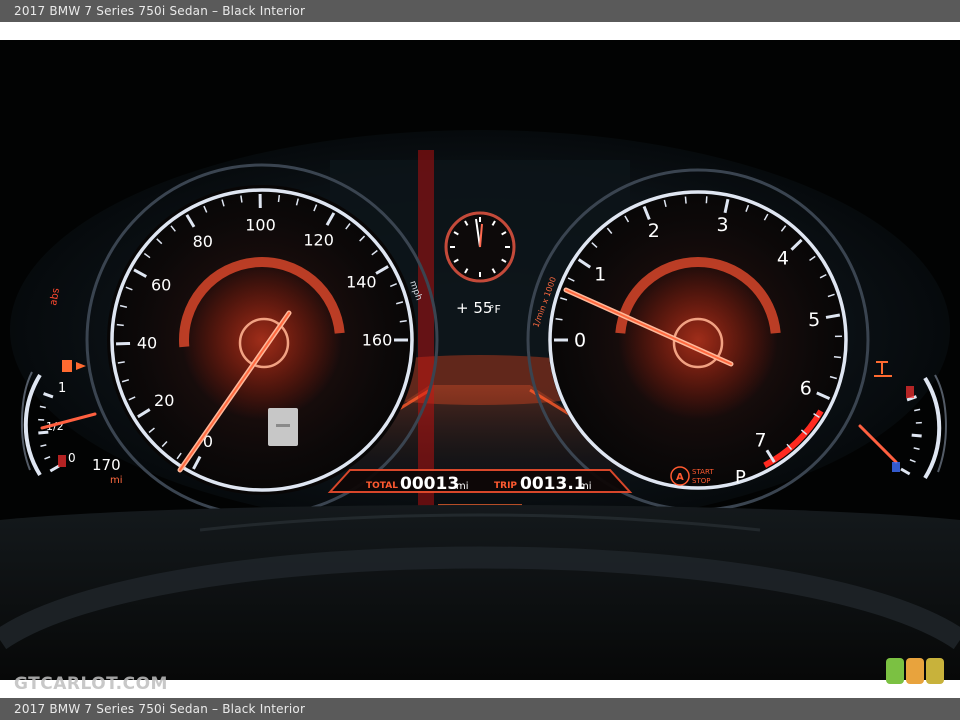  What do you see at coordinates (318, 240) in the screenshot?
I see `speed-label-6: 120` at bounding box center [318, 240].